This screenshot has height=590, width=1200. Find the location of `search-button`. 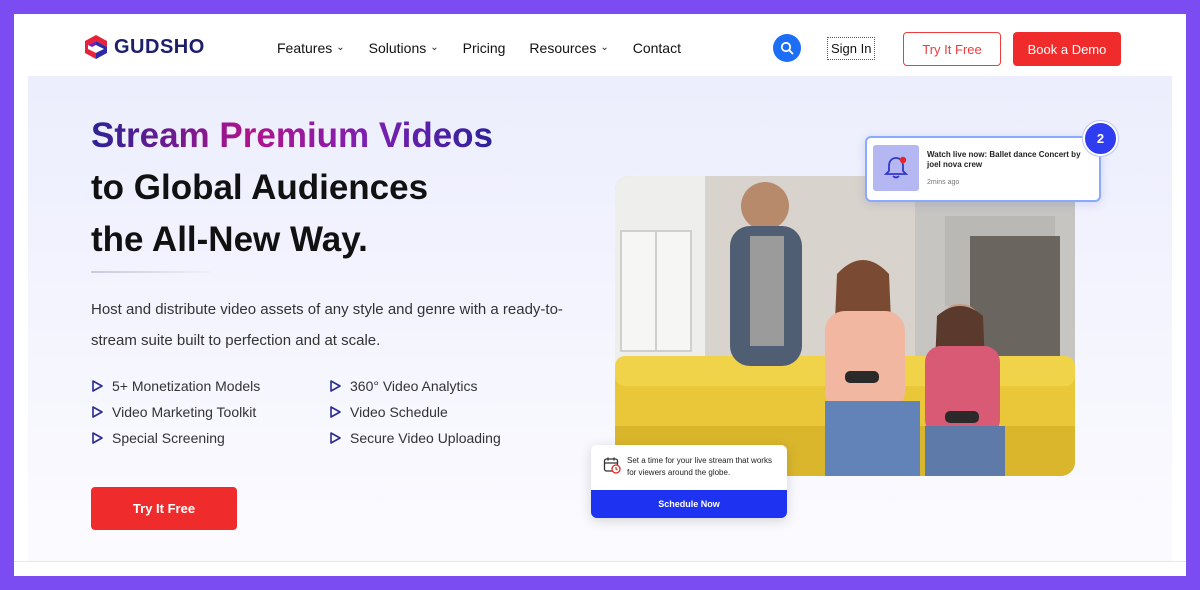

search-button is located at coordinates (787, 48).